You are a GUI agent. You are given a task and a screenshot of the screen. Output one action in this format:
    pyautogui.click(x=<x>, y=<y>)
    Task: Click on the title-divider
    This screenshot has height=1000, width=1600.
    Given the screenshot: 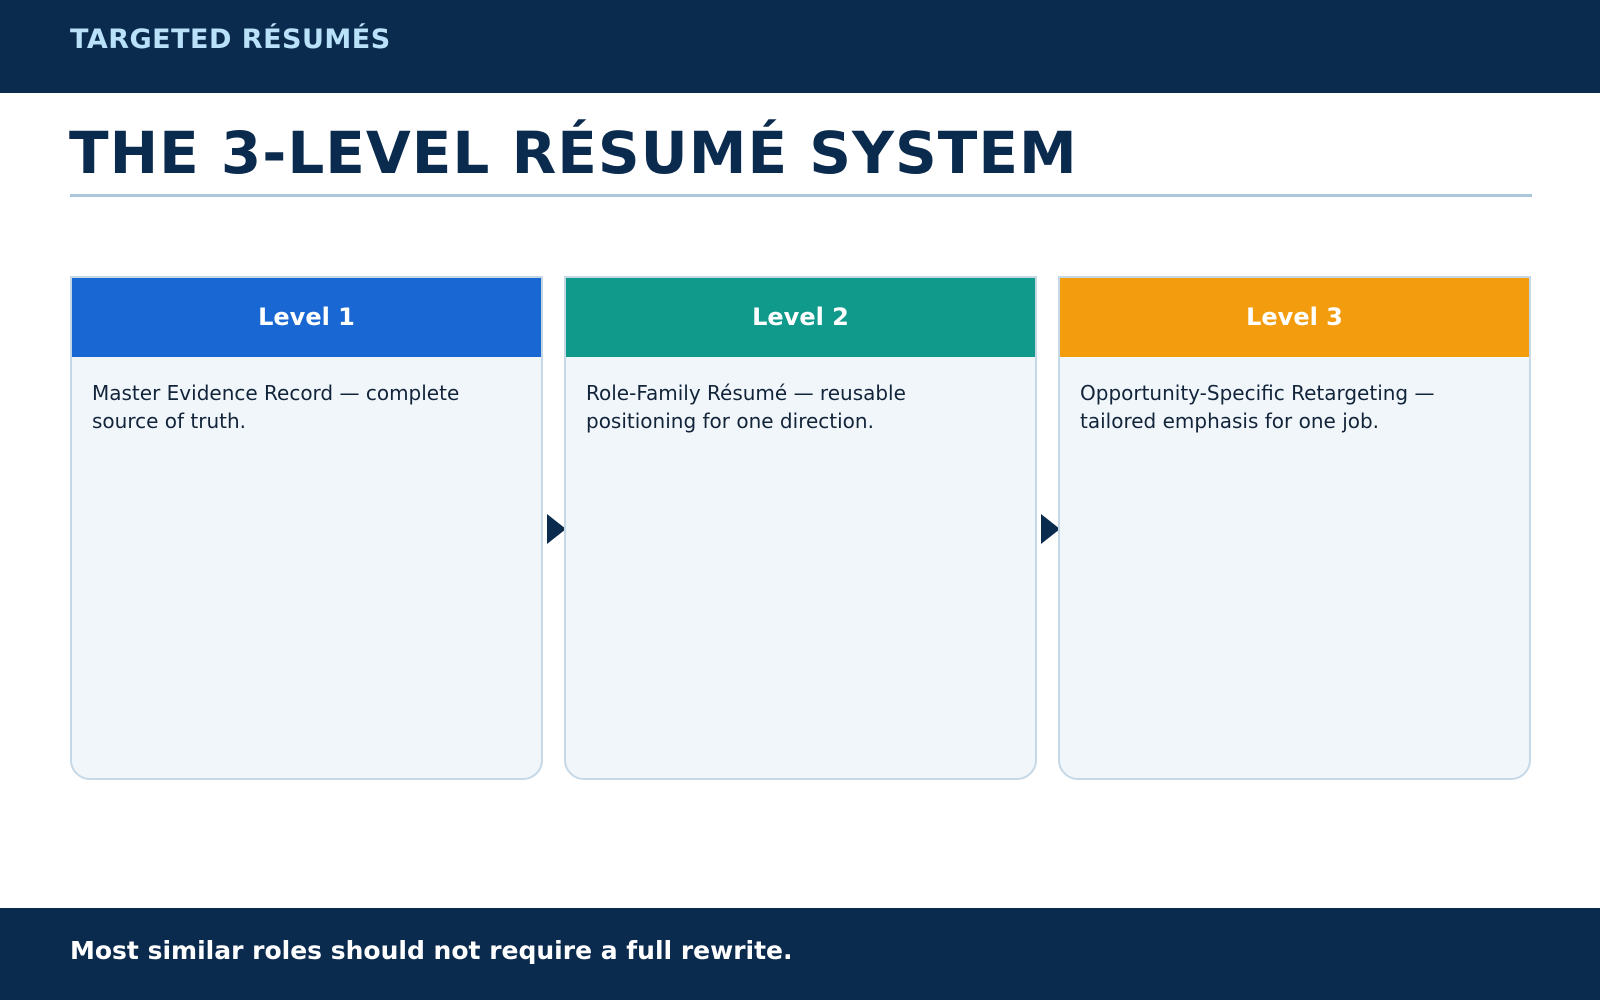 What is the action you would take?
    pyautogui.click(x=801, y=195)
    